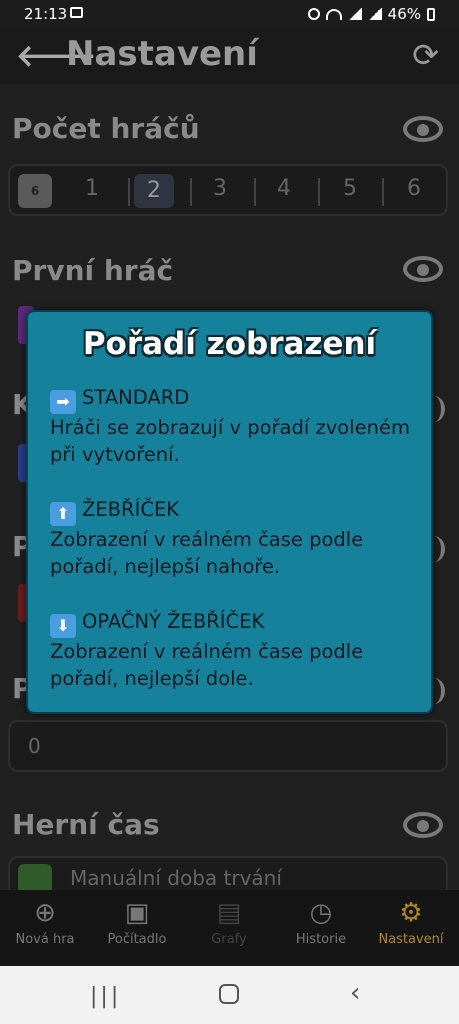  I want to click on players-option-5: 5, so click(350, 188).